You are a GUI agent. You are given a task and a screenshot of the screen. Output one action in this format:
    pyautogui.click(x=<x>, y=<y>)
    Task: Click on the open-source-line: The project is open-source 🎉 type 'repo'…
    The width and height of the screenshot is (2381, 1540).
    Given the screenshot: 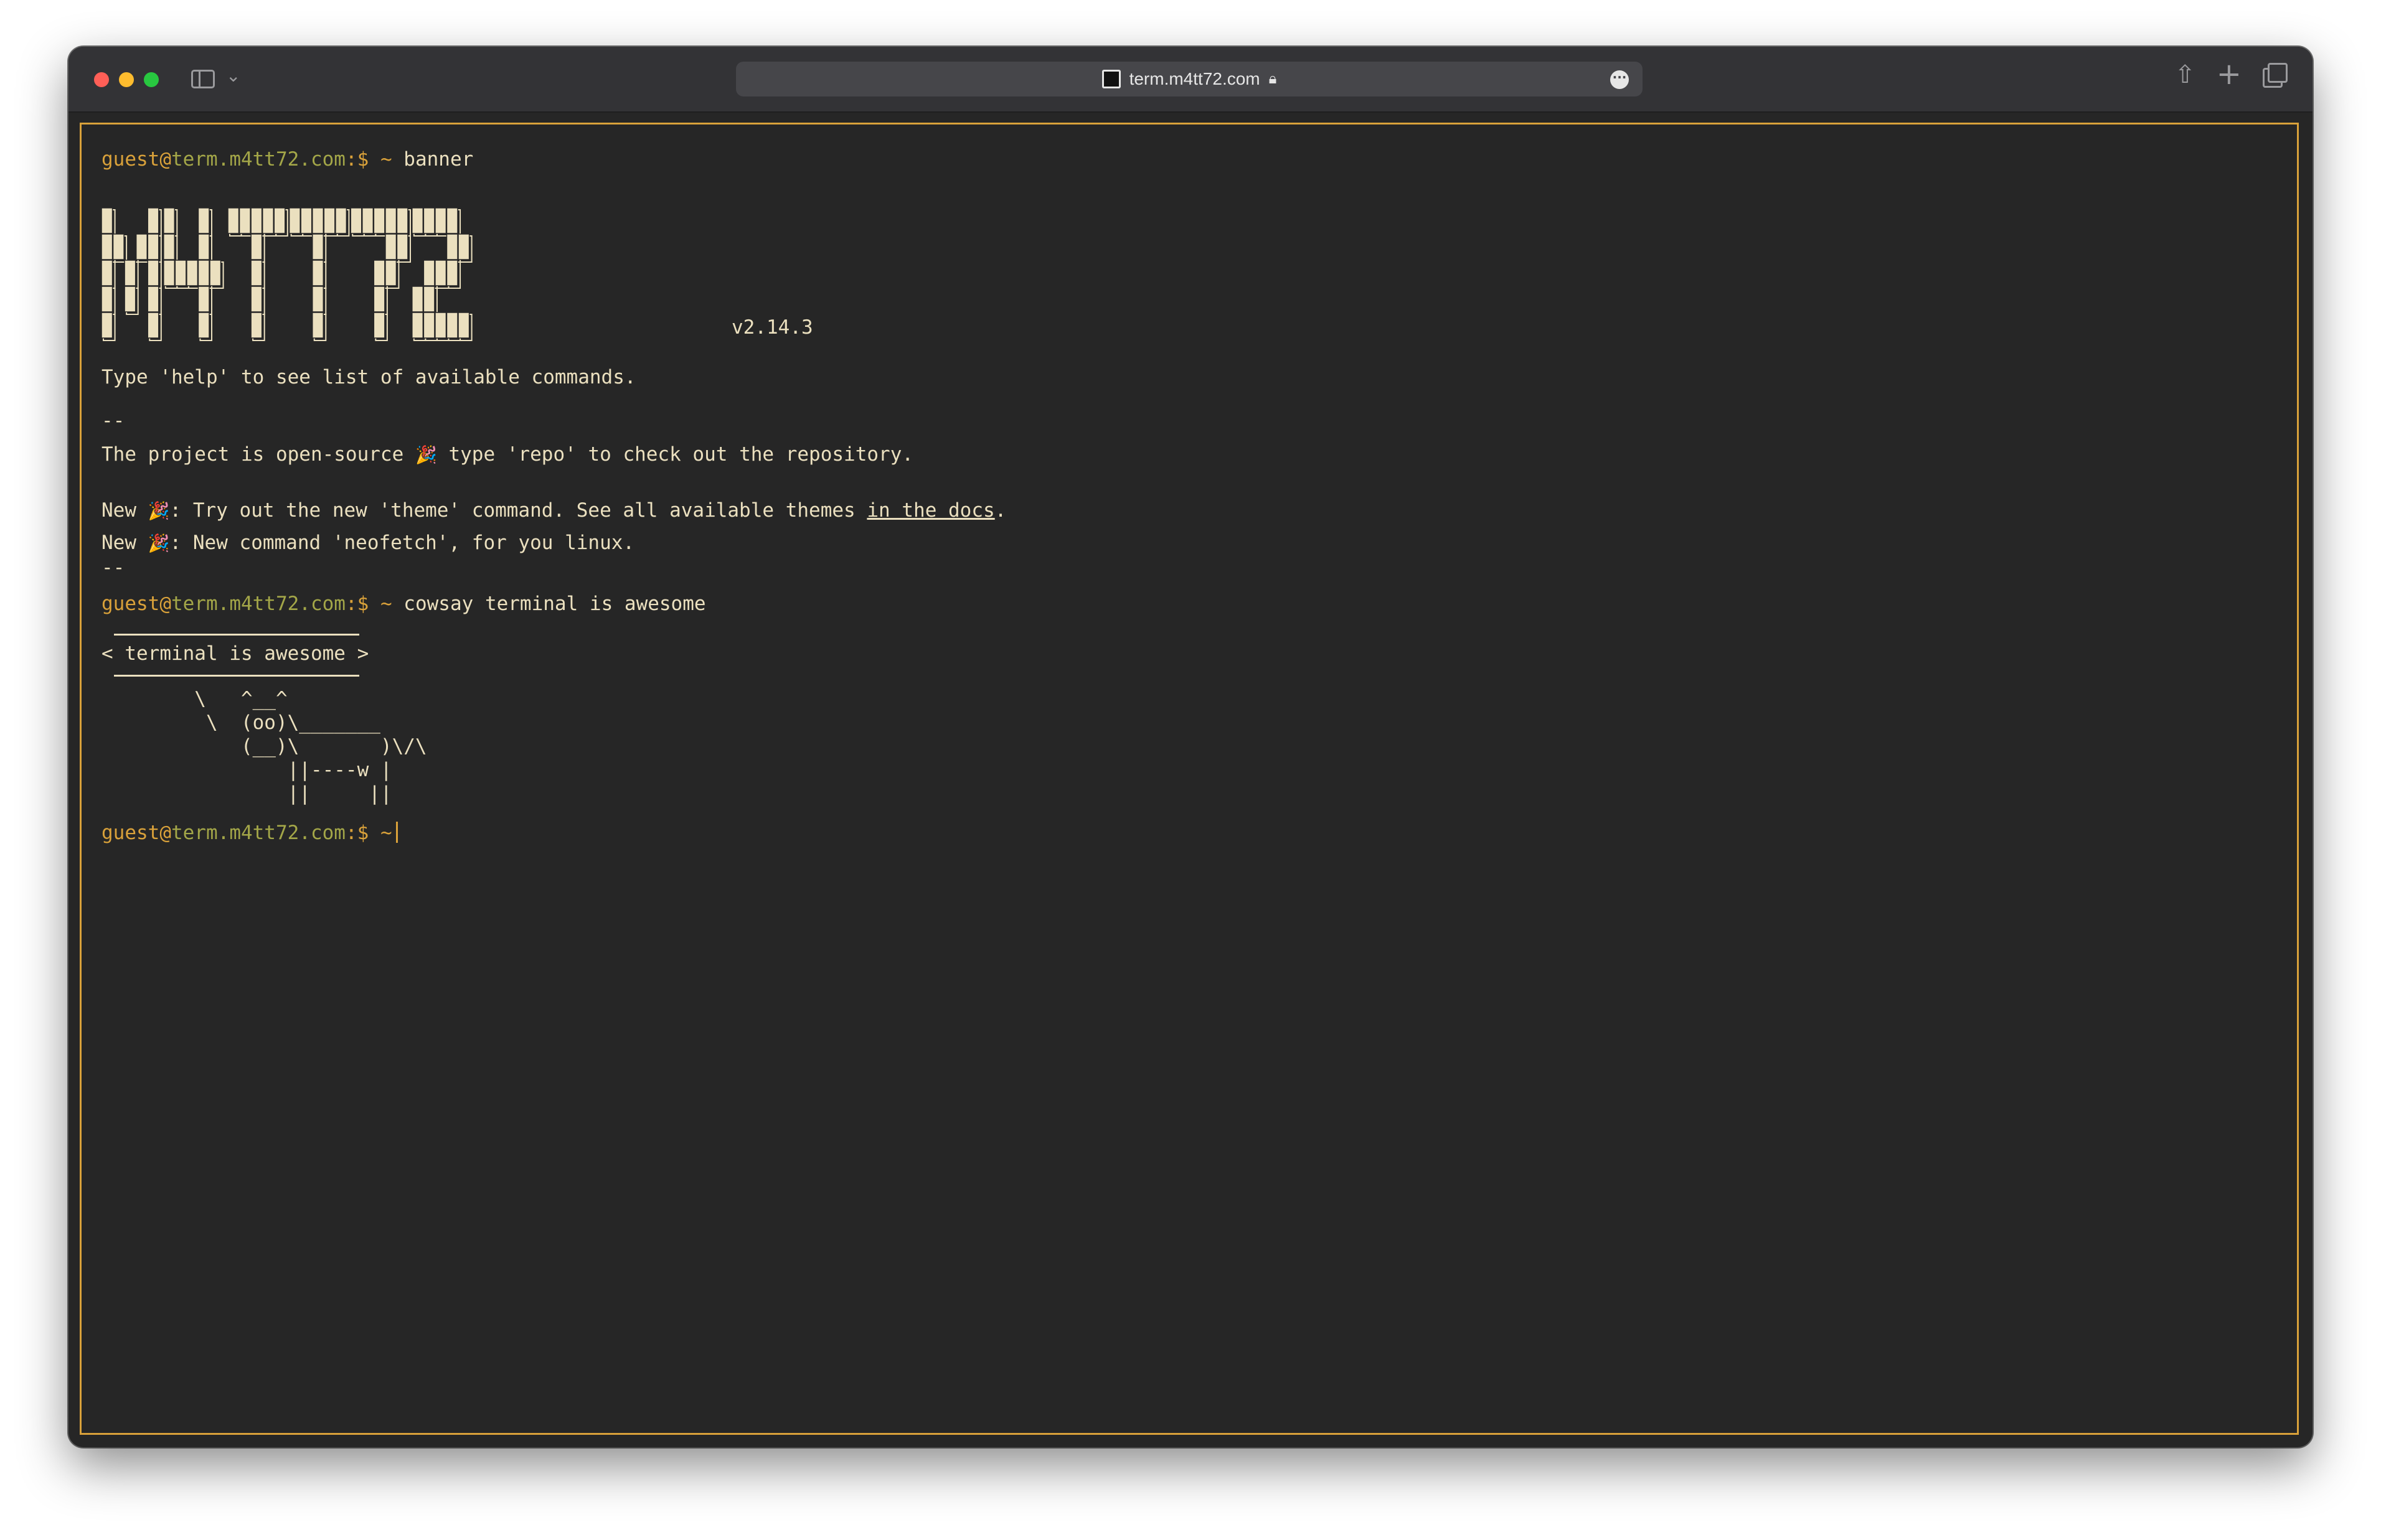 What is the action you would take?
    pyautogui.click(x=507, y=454)
    